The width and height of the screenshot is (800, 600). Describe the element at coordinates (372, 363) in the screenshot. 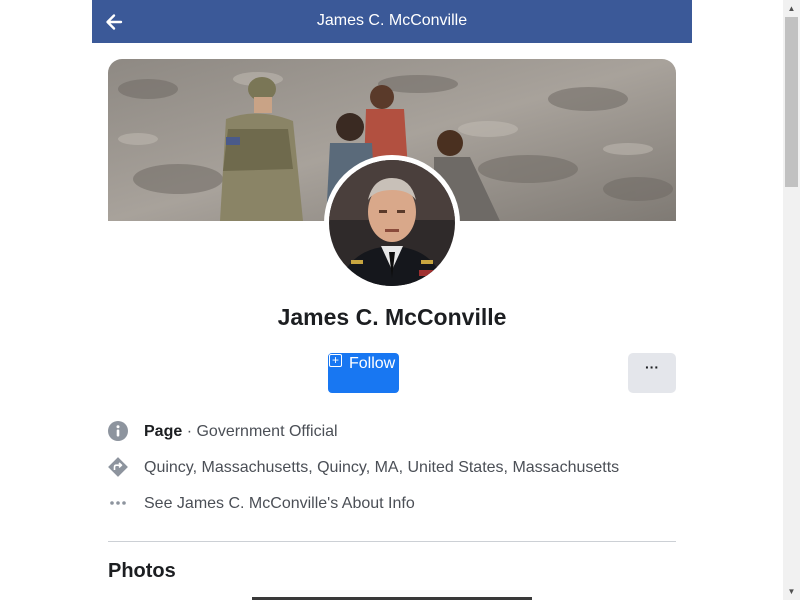

I see `follow-label: Follow` at that location.